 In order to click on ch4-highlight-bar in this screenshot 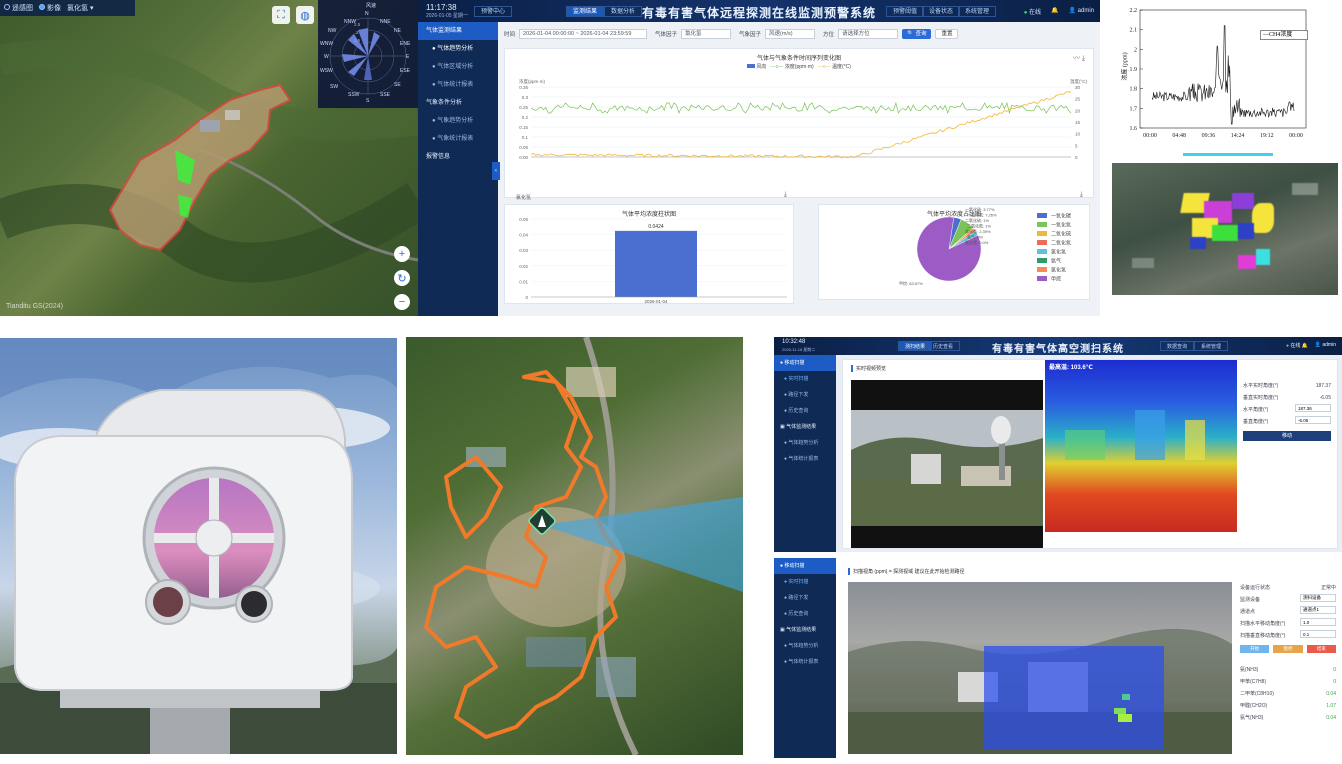, I will do `click(1228, 154)`.